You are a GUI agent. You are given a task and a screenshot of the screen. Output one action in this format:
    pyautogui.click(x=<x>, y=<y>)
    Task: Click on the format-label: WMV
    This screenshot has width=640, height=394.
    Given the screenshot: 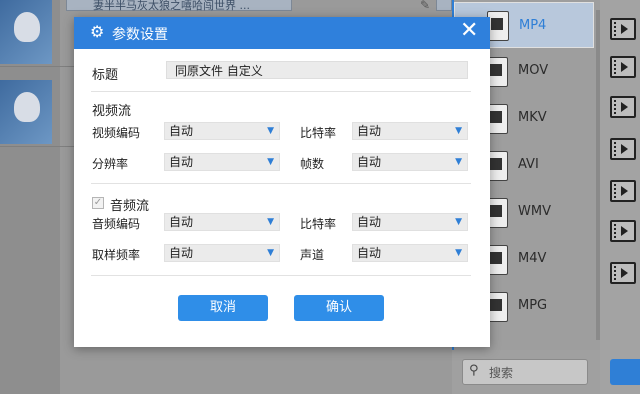 What is the action you would take?
    pyautogui.click(x=534, y=211)
    